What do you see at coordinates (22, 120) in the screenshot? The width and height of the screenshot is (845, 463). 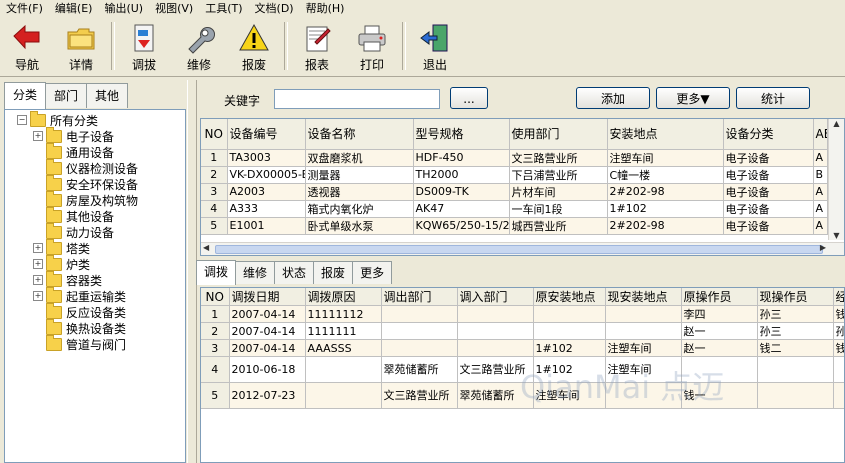 I see `collapse-icon: −` at bounding box center [22, 120].